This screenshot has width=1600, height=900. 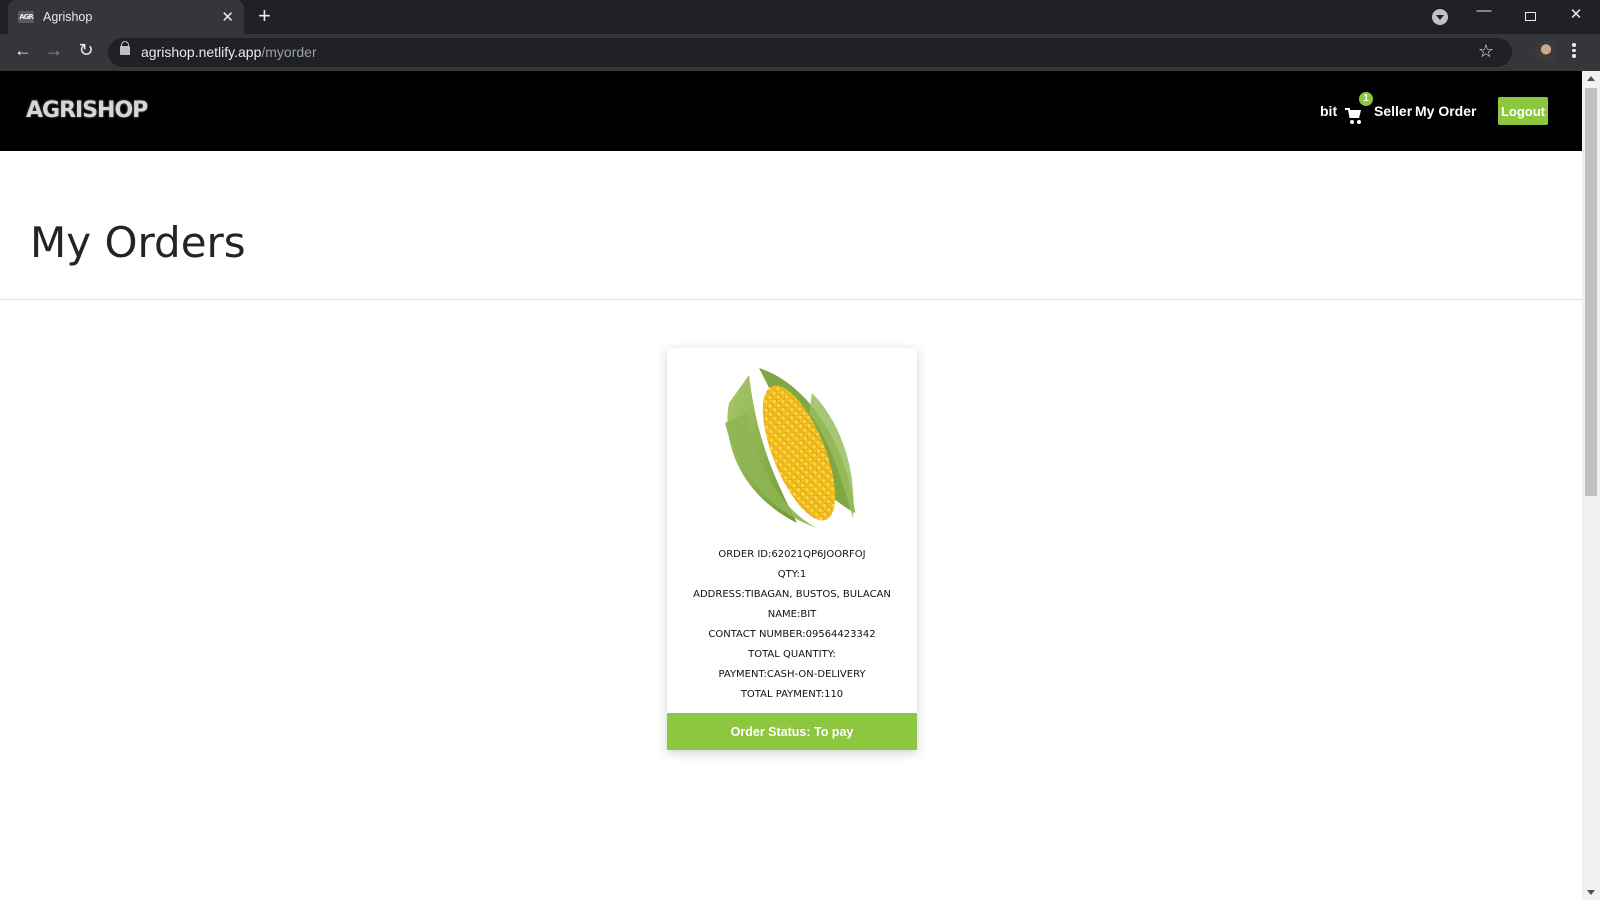 I want to click on browser-tab-strip: AGR Agrishop ✕ + — ✕, so click(x=800, y=17).